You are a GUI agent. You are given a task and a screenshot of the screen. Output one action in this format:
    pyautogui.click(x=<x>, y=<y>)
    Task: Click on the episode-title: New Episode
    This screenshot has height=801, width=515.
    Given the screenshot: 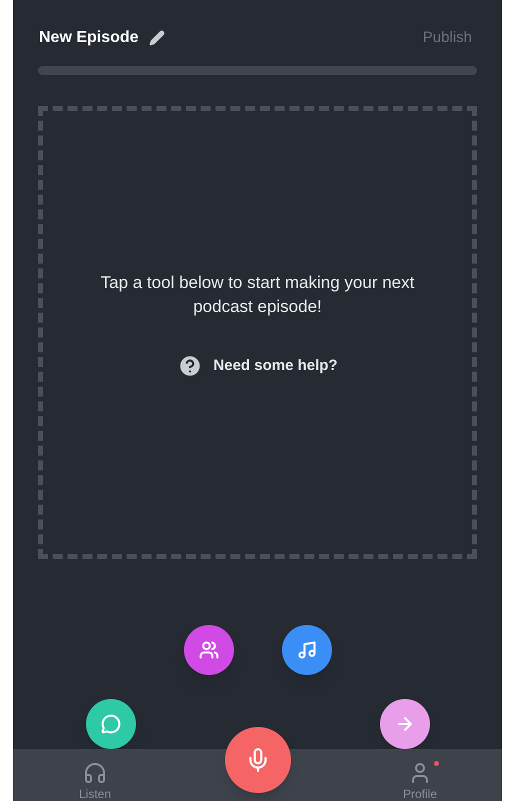 What is the action you would take?
    pyautogui.click(x=89, y=38)
    